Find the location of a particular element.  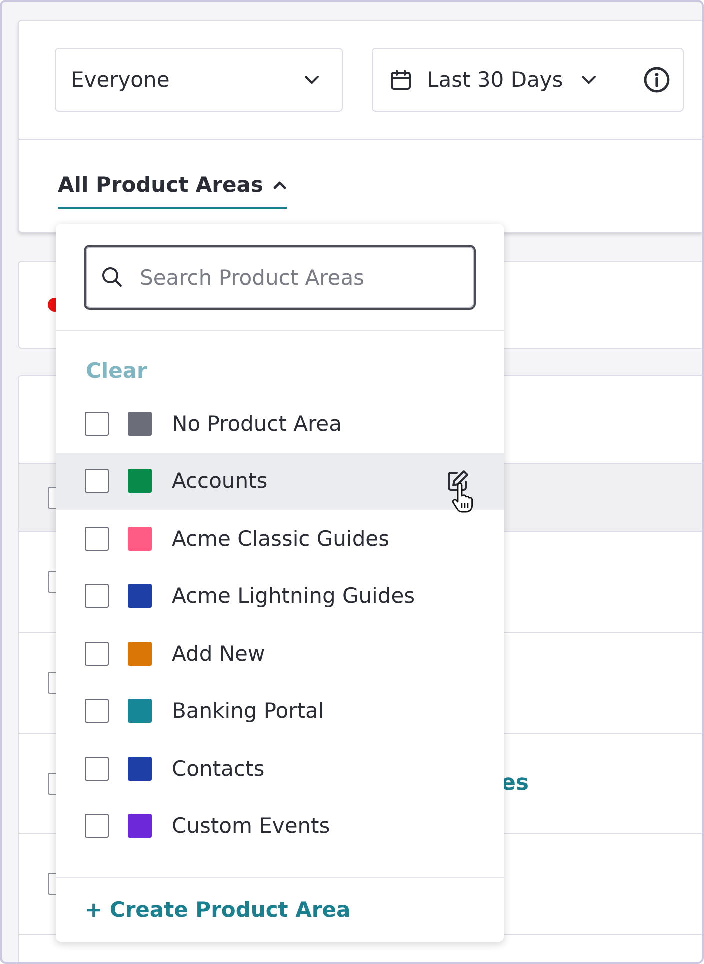

search-field: Search Product Areas is located at coordinates (280, 277).